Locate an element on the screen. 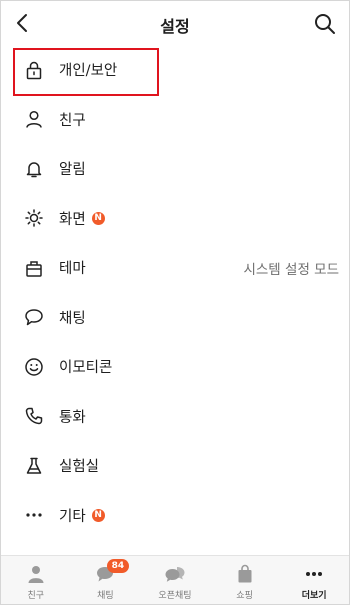 The width and height of the screenshot is (350, 605). tab-more: 더보기 is located at coordinates (314, 580).